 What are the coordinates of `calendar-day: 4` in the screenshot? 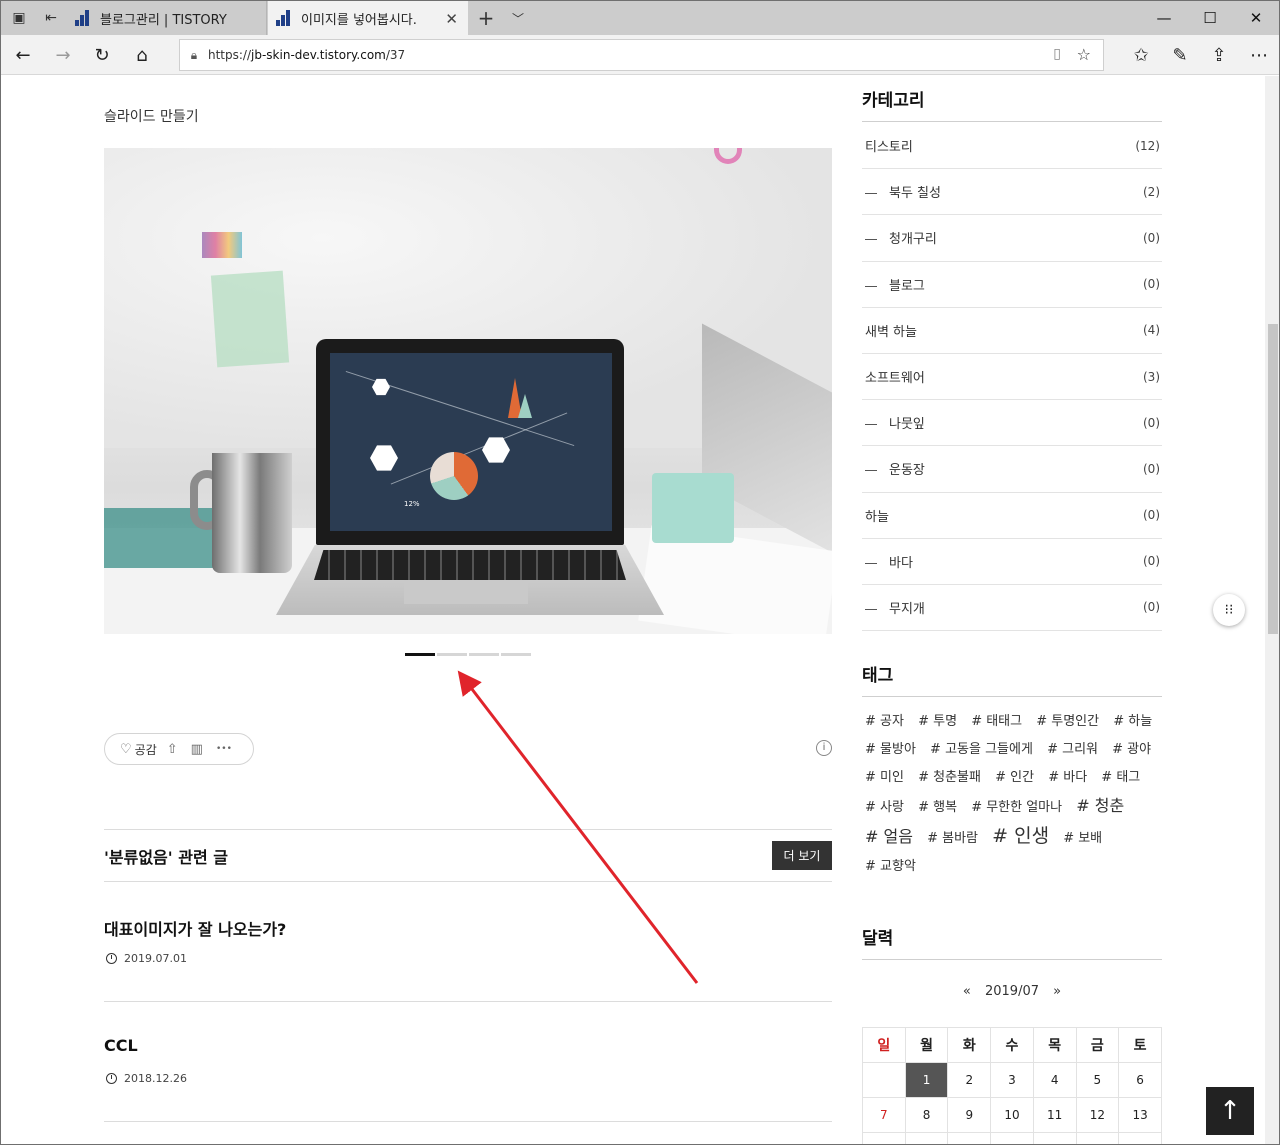 It's located at (1054, 1080).